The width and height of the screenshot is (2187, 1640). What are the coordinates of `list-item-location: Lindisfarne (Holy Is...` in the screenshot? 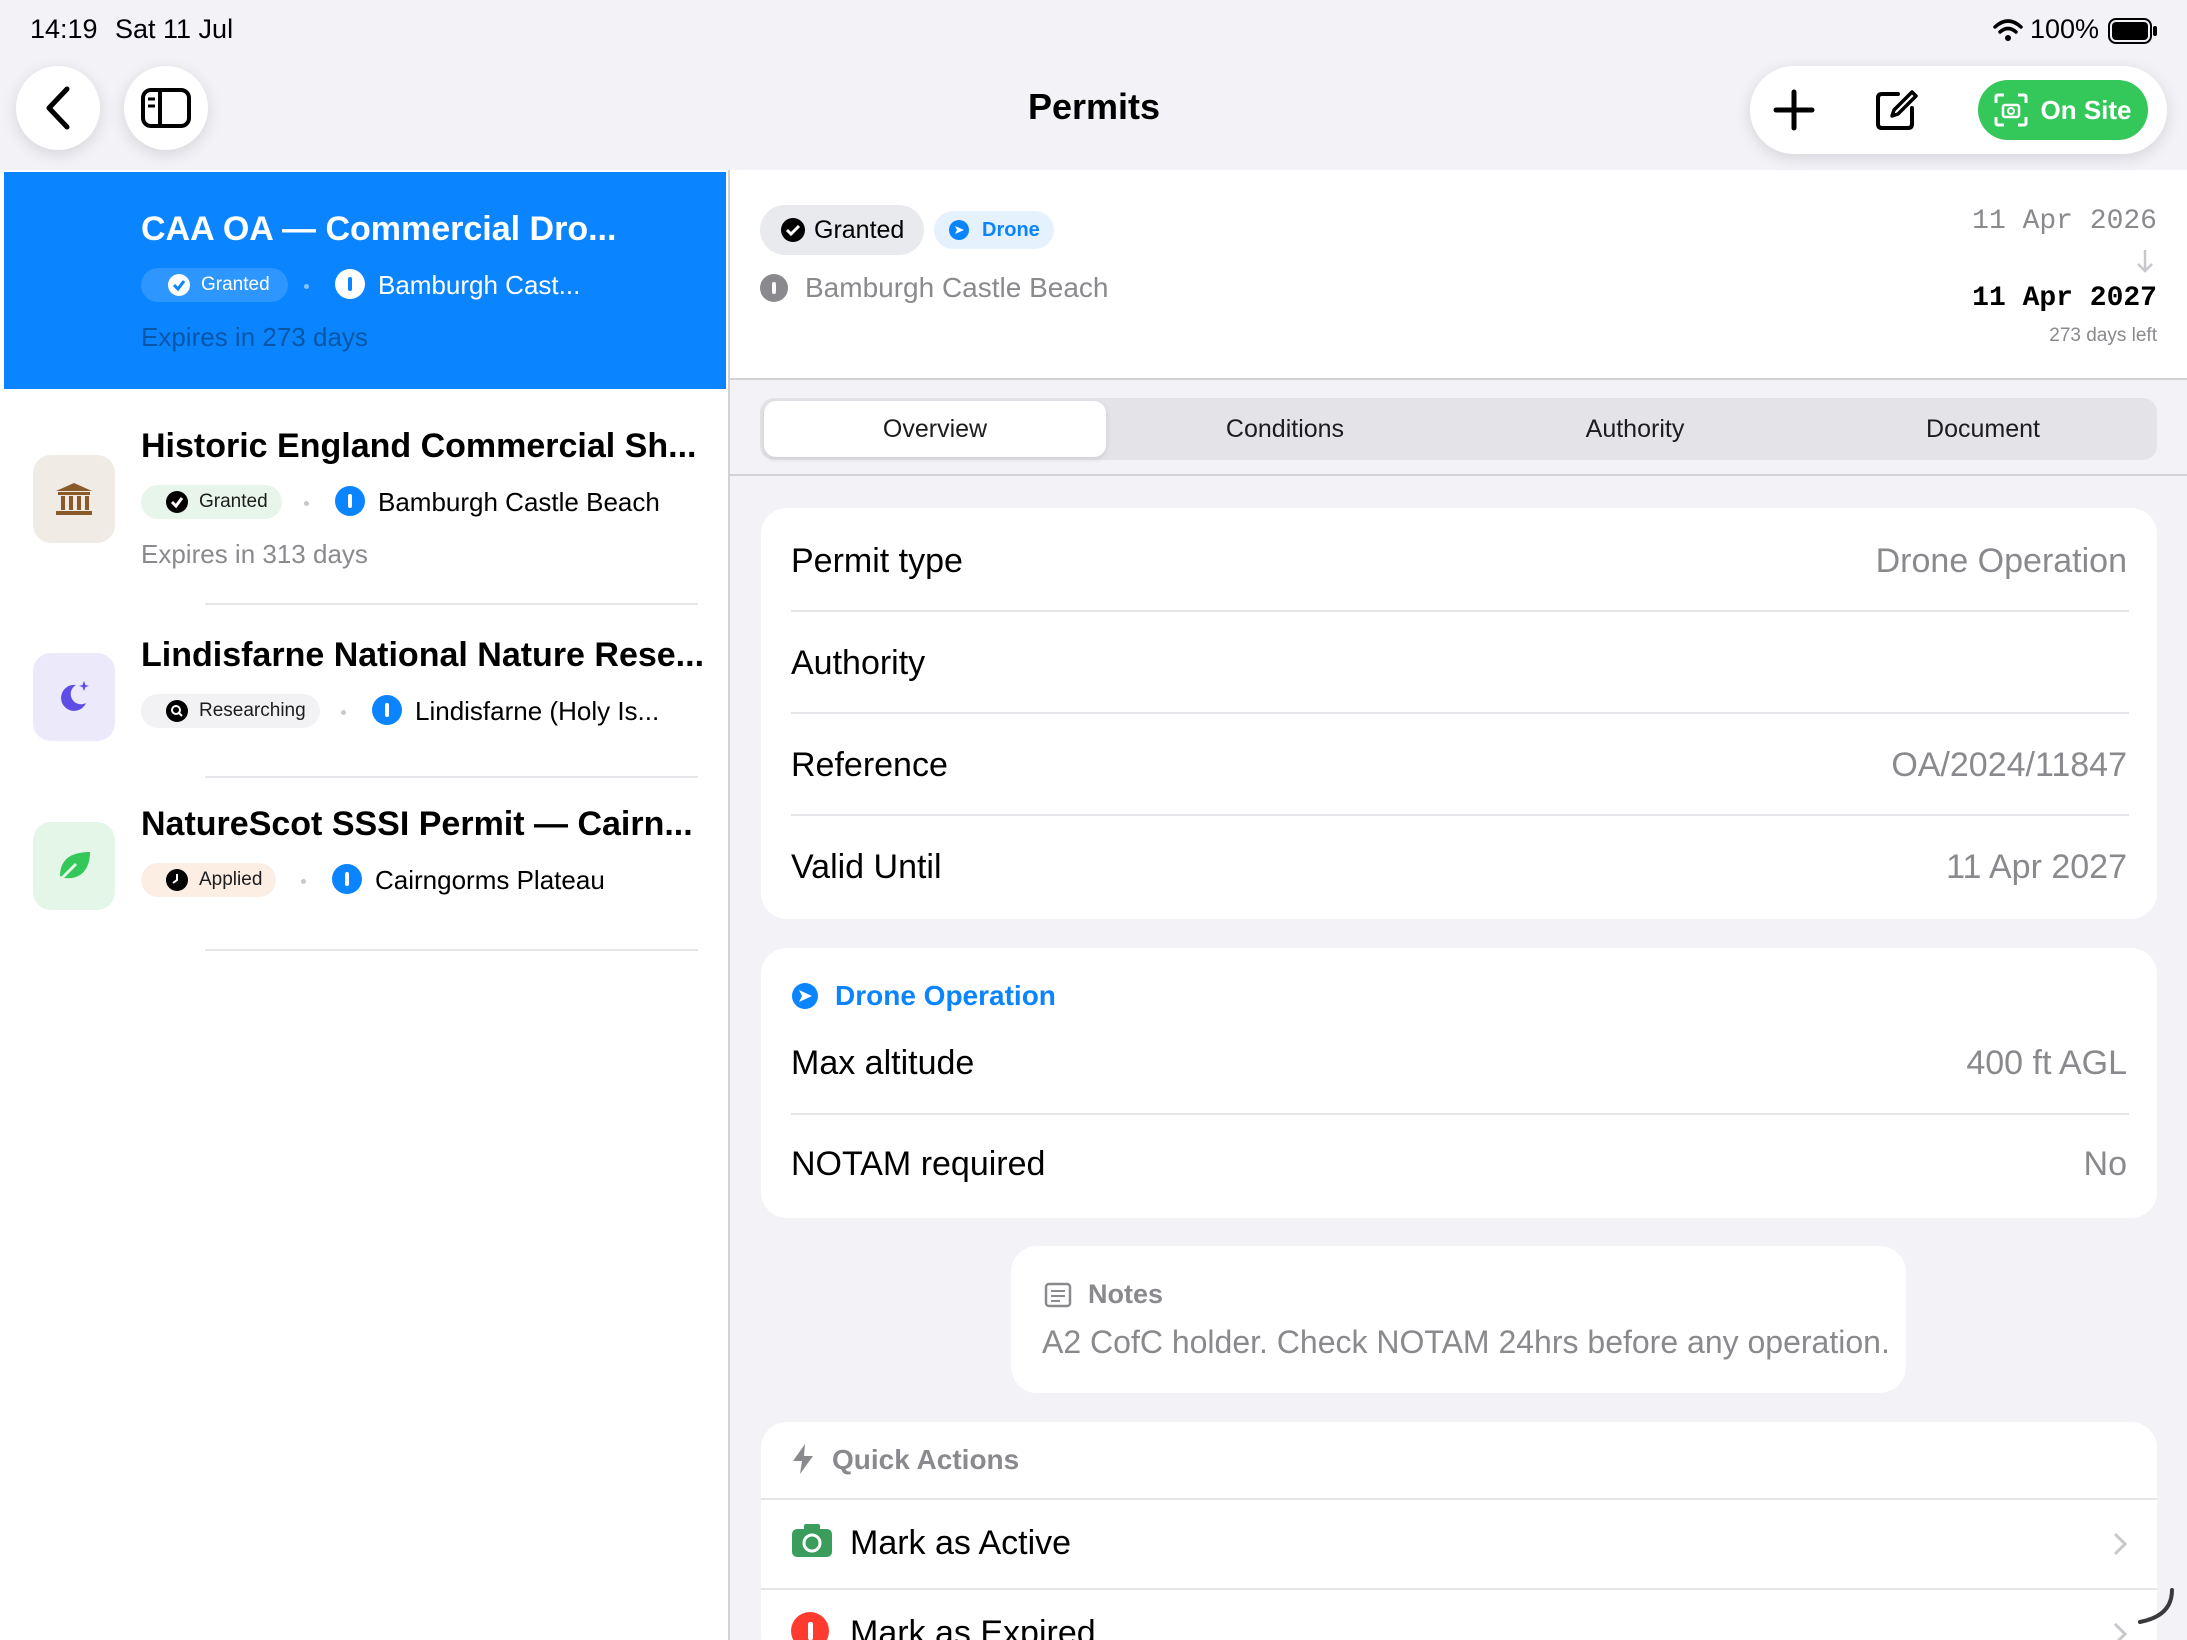 It's located at (537, 711).